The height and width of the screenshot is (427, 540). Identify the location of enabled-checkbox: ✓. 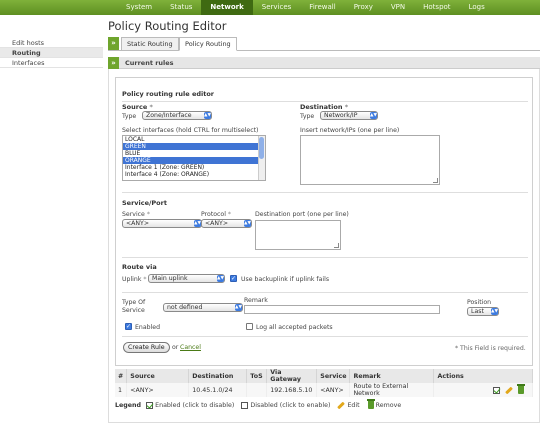
(128, 326).